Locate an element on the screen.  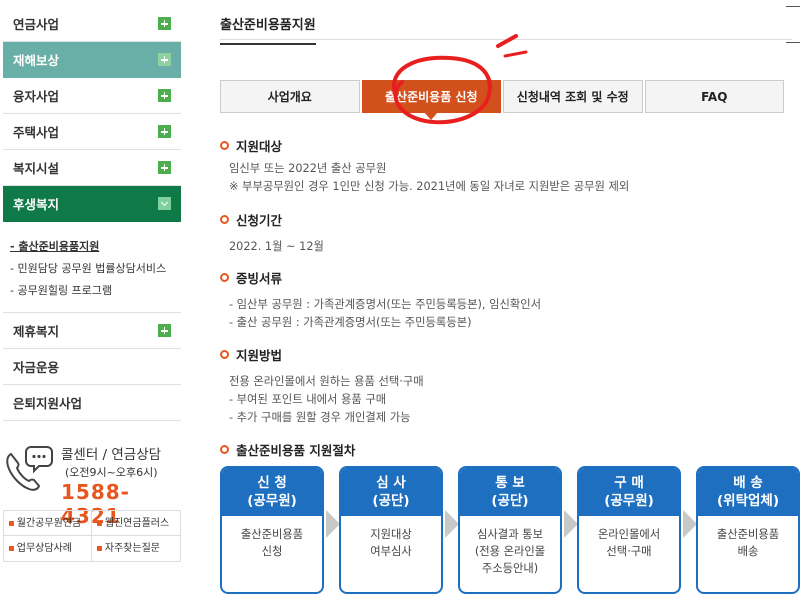
quicklink-label: 월간공무원연금 is located at coordinates (49, 523).